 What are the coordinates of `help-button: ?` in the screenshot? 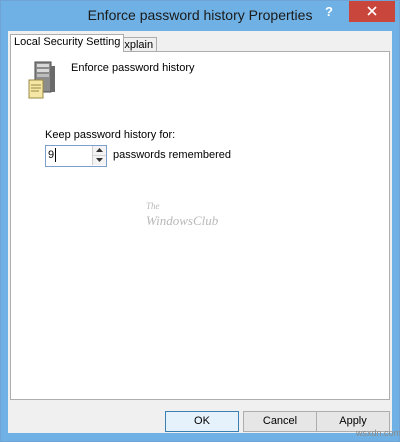 It's located at (329, 12).